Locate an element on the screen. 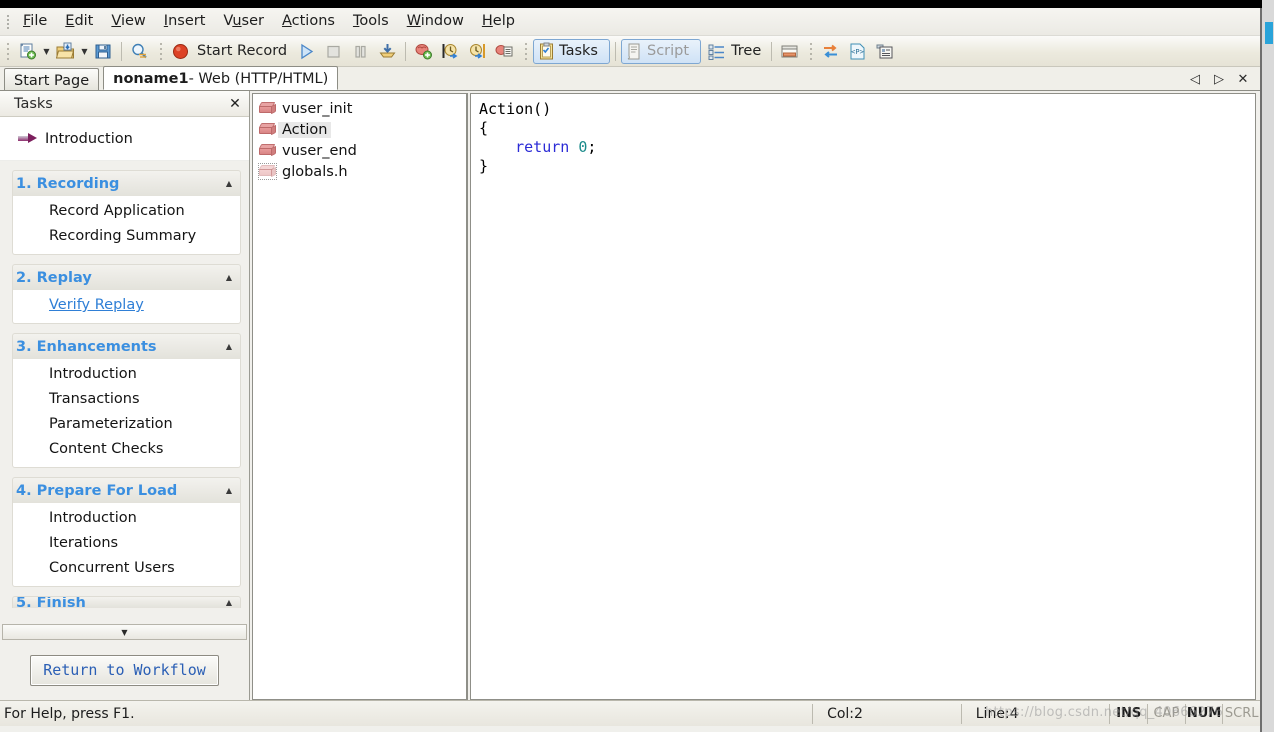 The width and height of the screenshot is (1274, 732). menu-file: File is located at coordinates (35, 21).